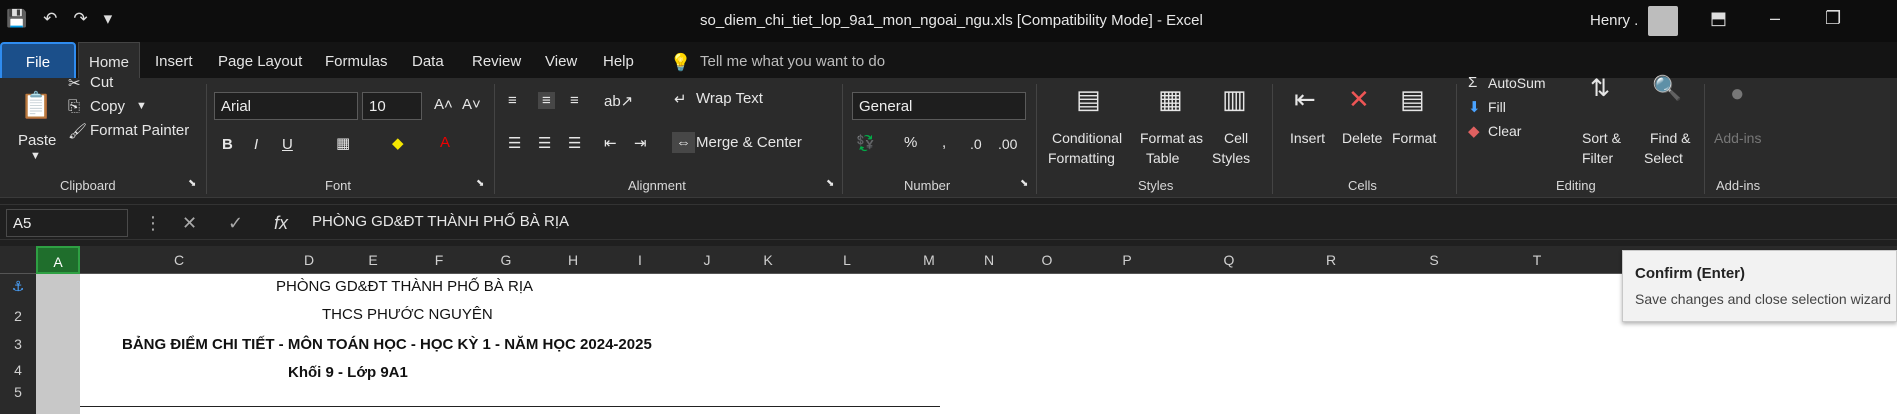 This screenshot has width=1897, height=414. What do you see at coordinates (514, 143) in the screenshot?
I see `align-left-icon: ☰` at bounding box center [514, 143].